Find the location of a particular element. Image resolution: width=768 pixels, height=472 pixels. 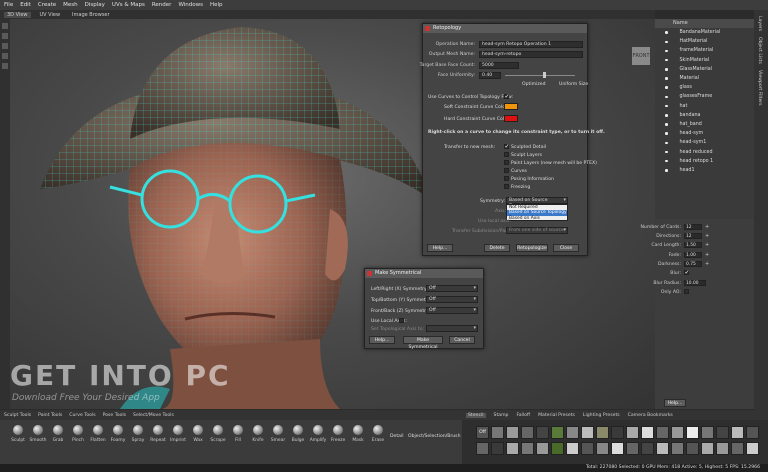

sym-cancel-button: Cancel is located at coordinates (462, 340).